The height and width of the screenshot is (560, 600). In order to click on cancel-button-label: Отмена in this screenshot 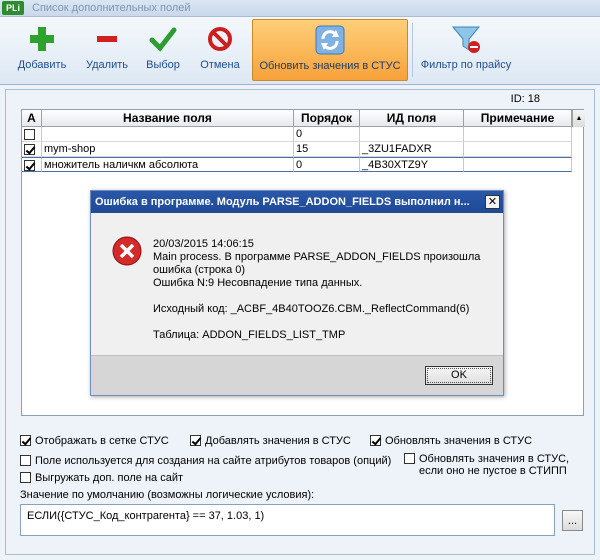, I will do `click(220, 65)`.